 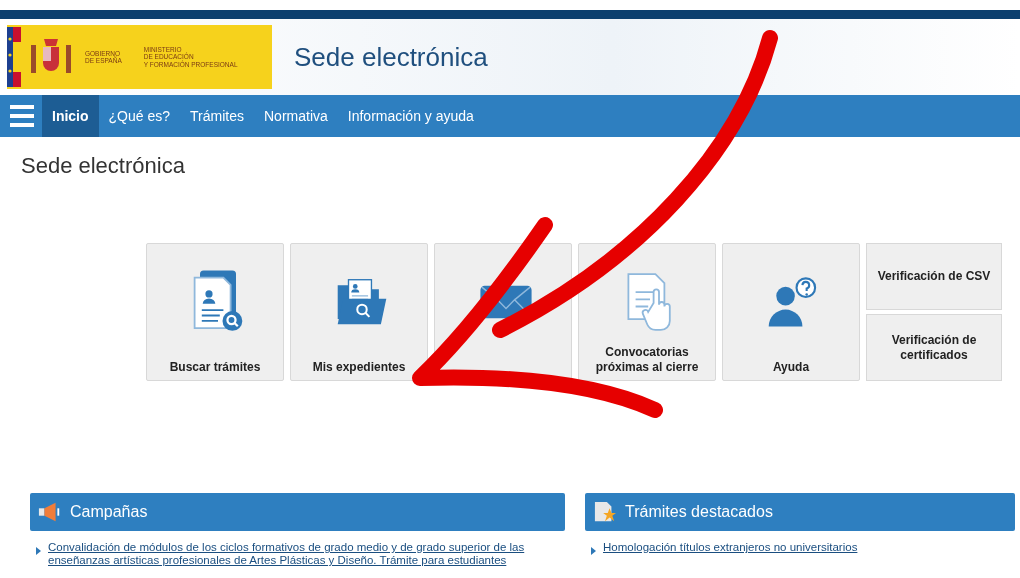 I want to click on panel-title: Campañas, so click(x=109, y=512).